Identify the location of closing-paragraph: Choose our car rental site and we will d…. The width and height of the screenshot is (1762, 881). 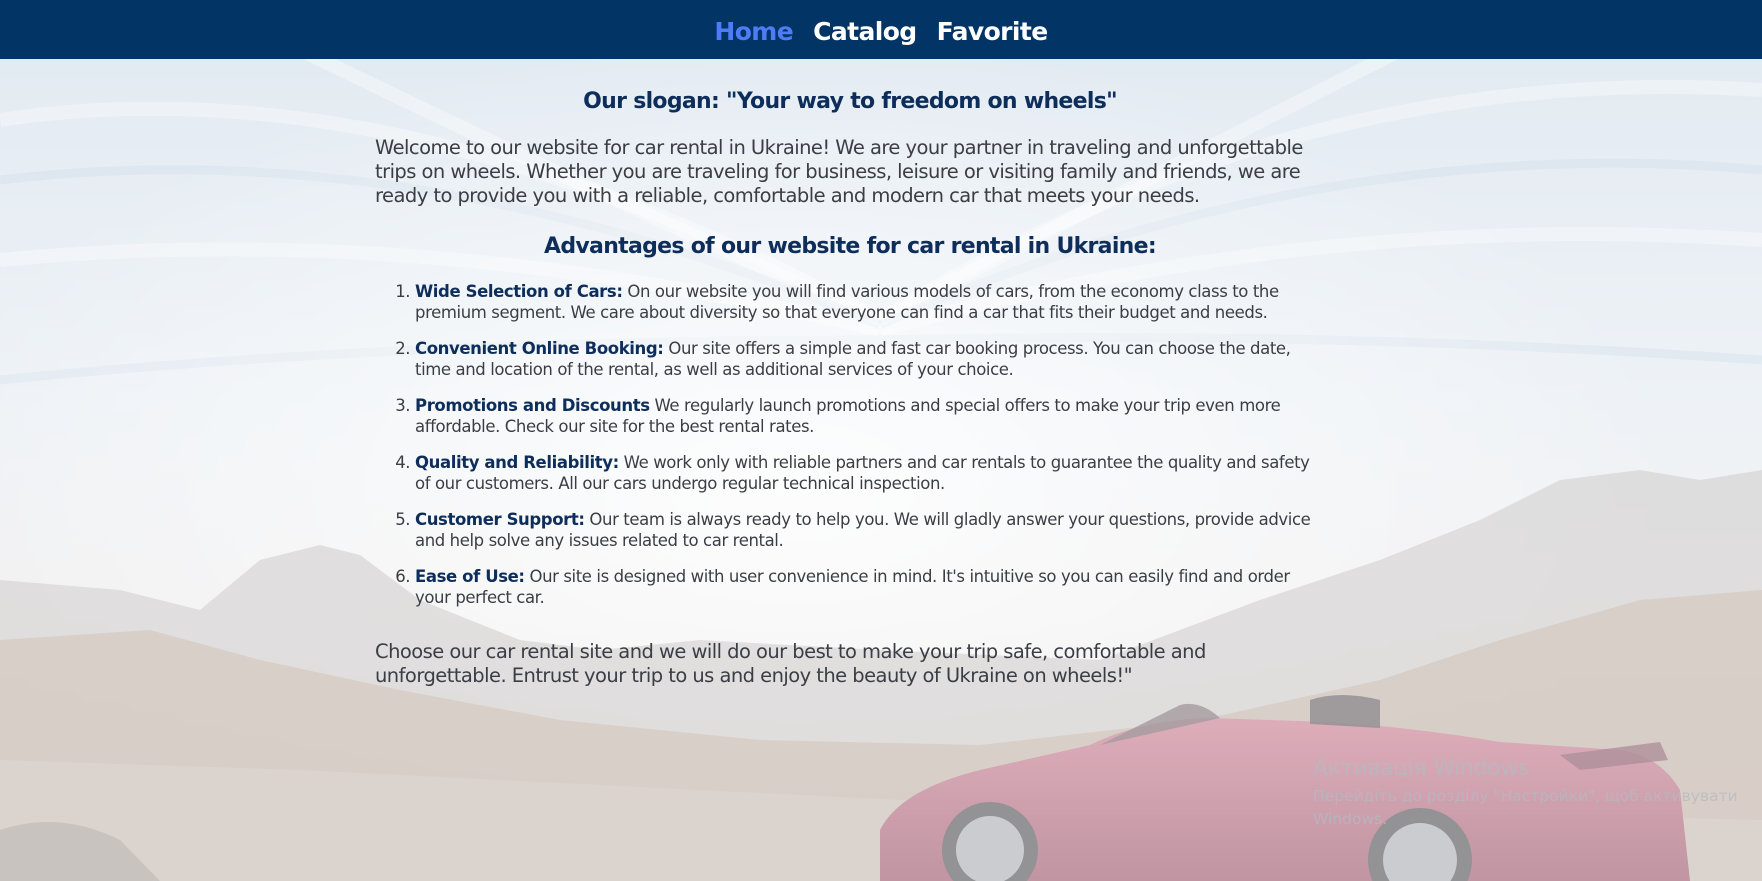
(790, 663).